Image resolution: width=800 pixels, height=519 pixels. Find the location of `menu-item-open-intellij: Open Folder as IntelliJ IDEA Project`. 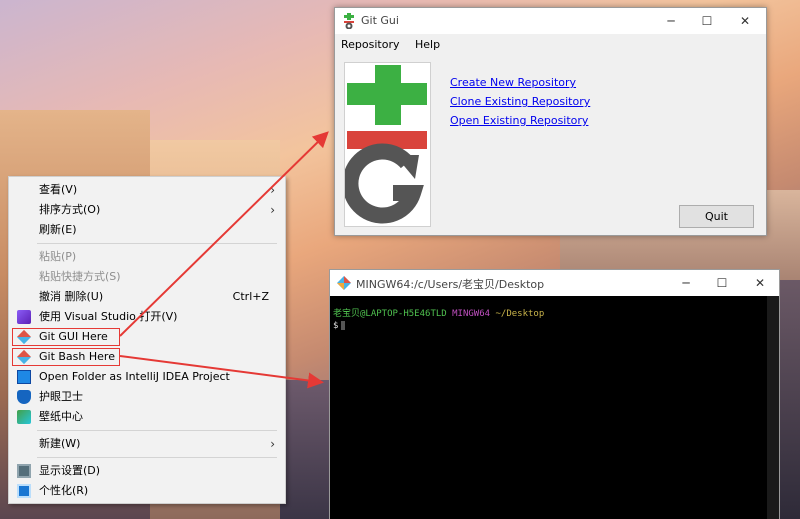

menu-item-open-intellij: Open Folder as IntelliJ IDEA Project is located at coordinates (147, 377).